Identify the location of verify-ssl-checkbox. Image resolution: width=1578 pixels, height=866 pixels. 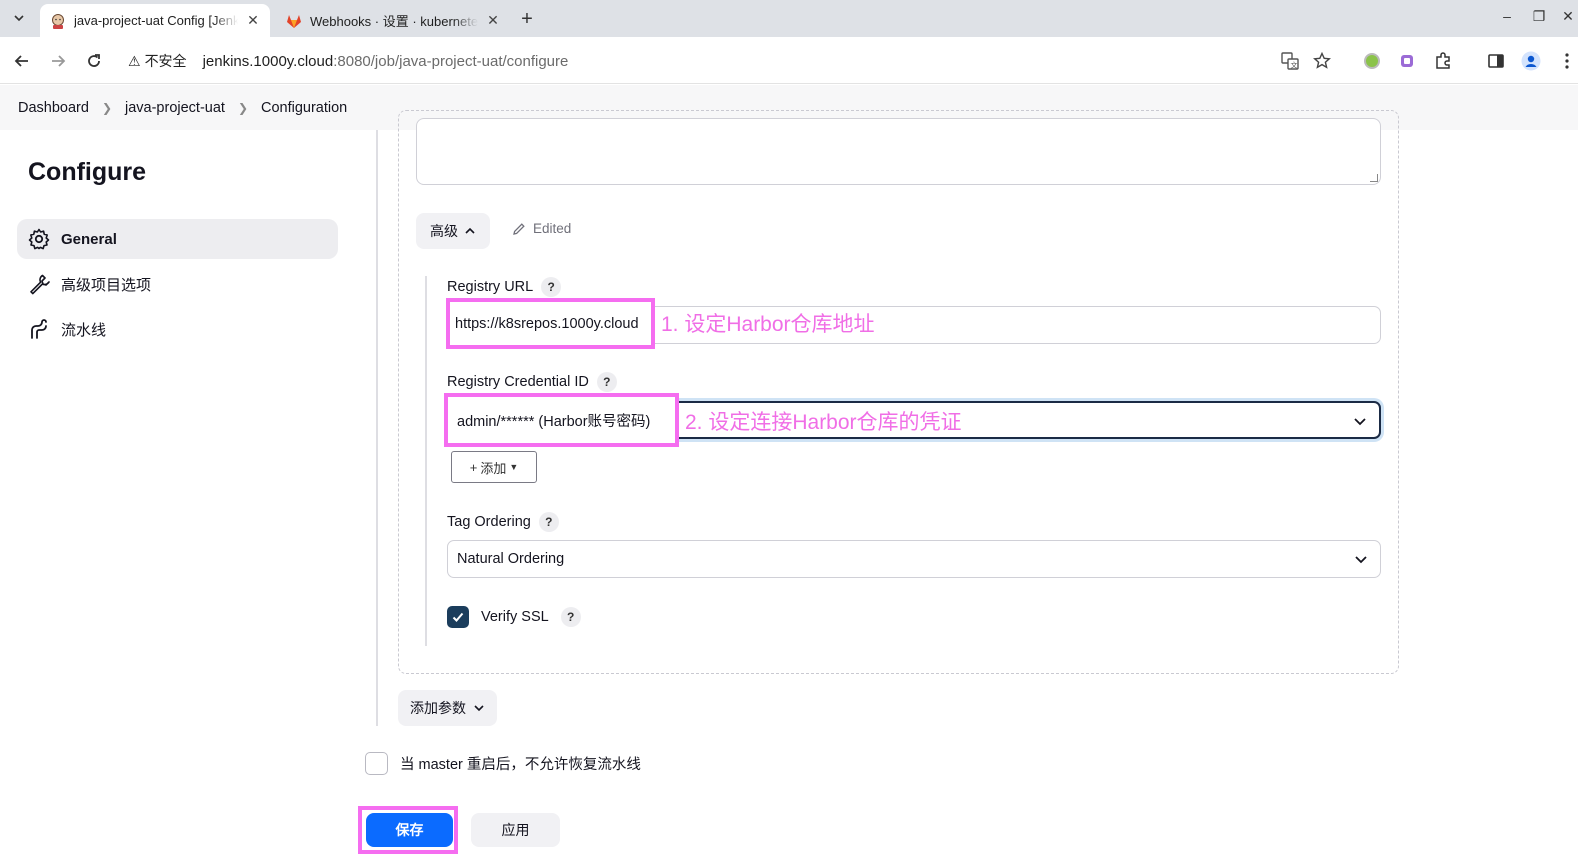
(458, 617).